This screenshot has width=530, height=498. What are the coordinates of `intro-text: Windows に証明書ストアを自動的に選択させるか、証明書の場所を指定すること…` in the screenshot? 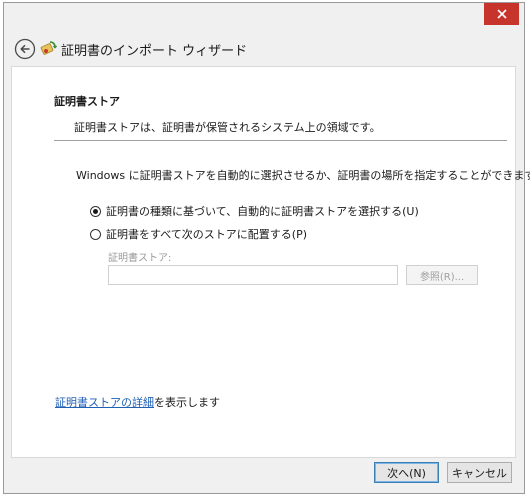 It's located at (303, 175).